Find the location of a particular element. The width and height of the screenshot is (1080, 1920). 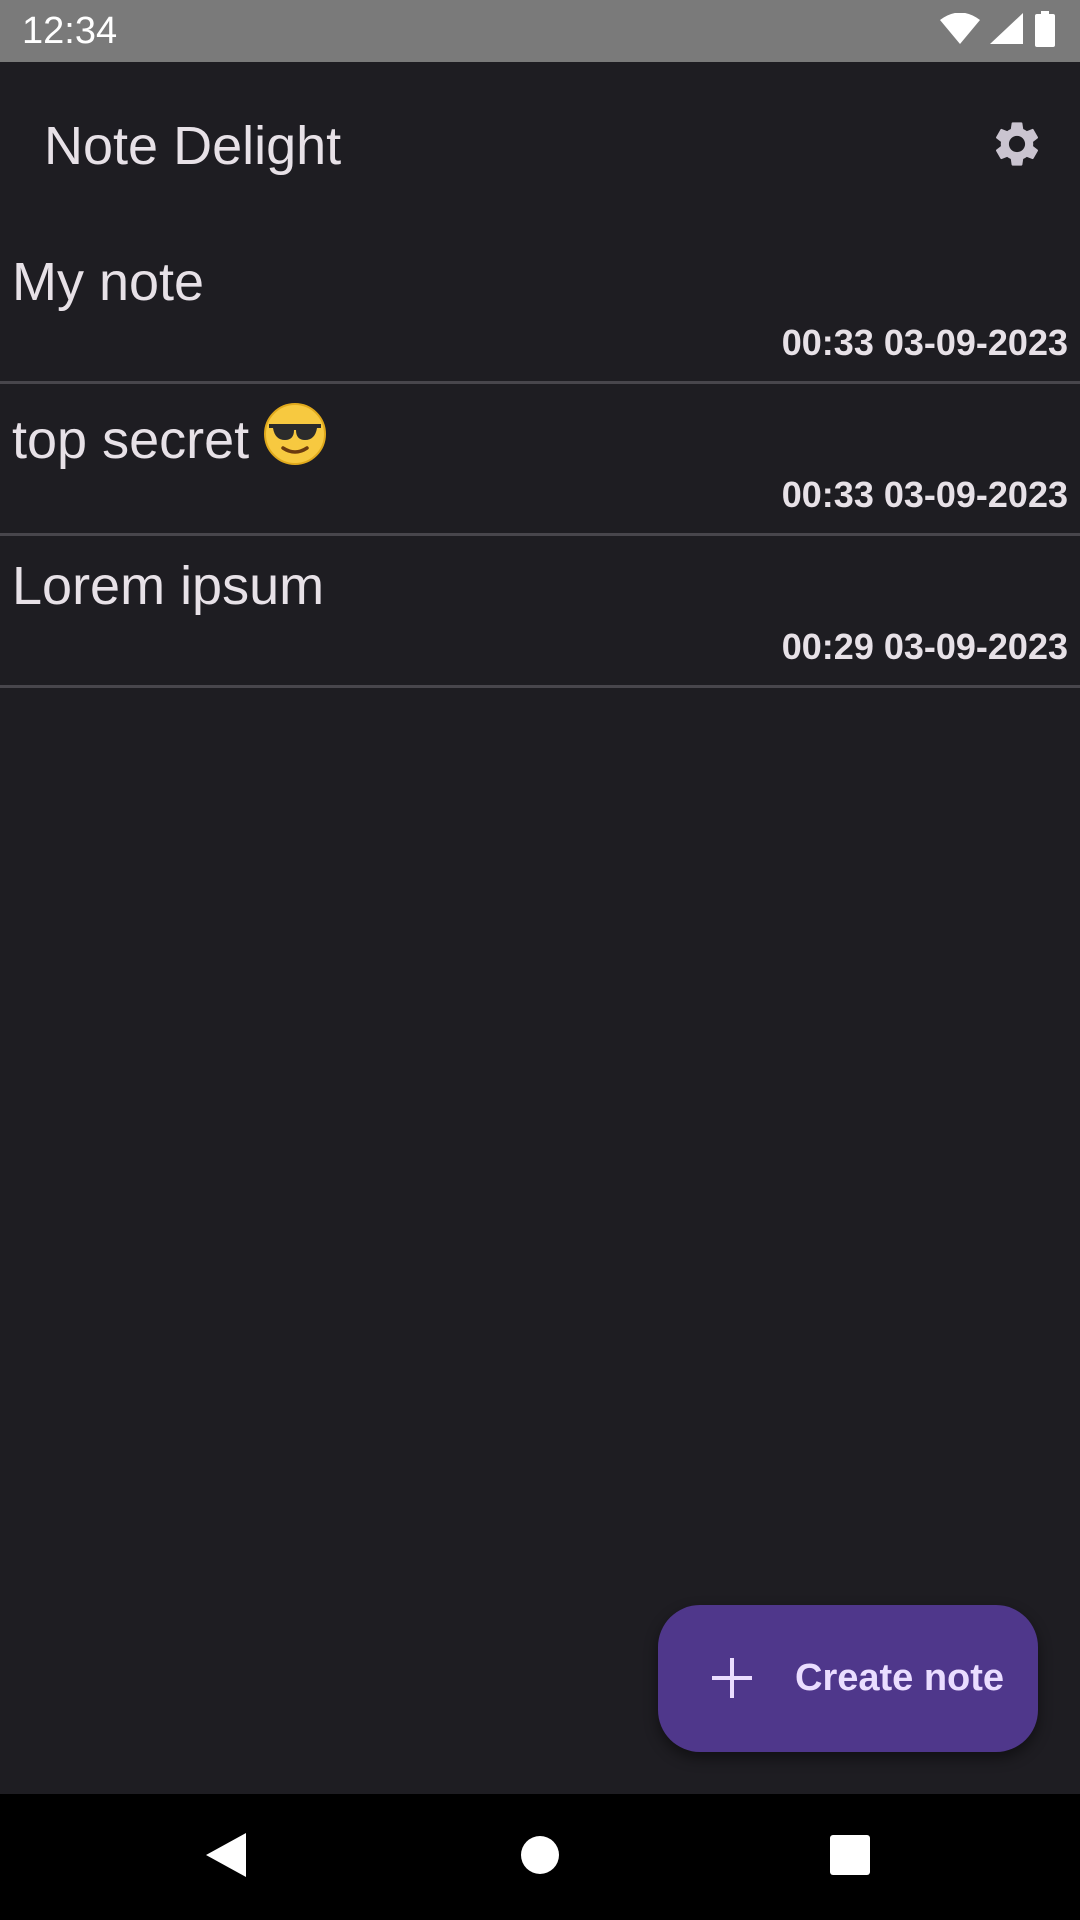

settings-button is located at coordinates (1017, 146).